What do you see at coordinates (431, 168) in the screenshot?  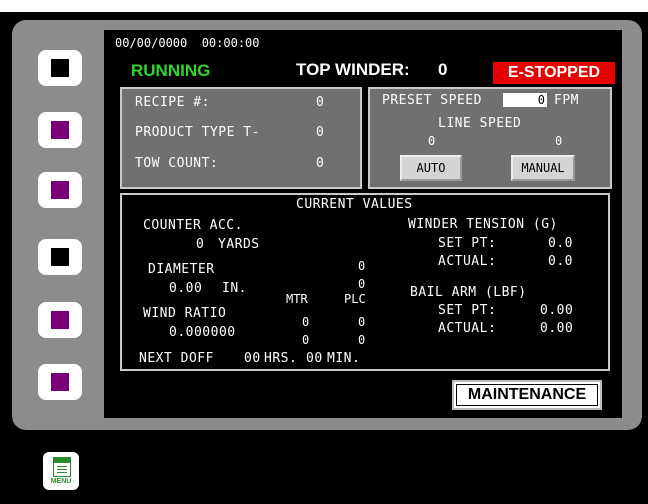 I see `auto-button: AUTO` at bounding box center [431, 168].